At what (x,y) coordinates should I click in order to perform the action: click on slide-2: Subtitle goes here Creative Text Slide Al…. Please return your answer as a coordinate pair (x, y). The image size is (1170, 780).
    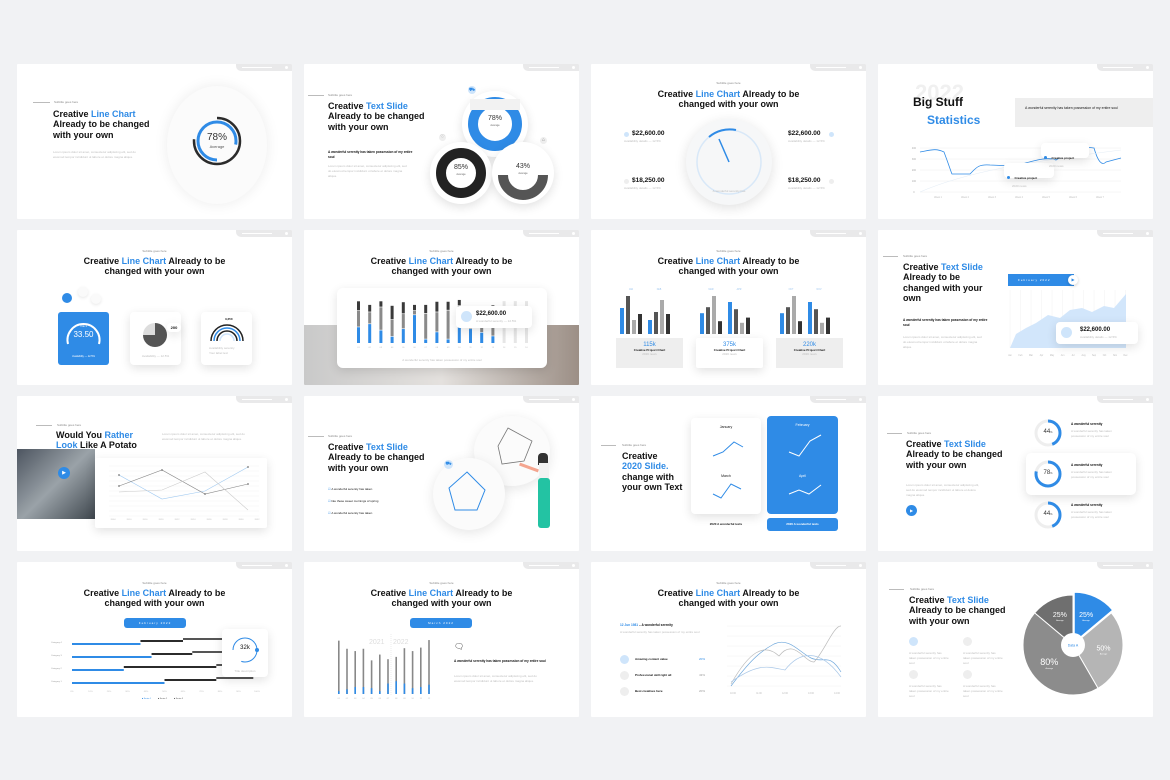
    Looking at the image, I should click on (441, 141).